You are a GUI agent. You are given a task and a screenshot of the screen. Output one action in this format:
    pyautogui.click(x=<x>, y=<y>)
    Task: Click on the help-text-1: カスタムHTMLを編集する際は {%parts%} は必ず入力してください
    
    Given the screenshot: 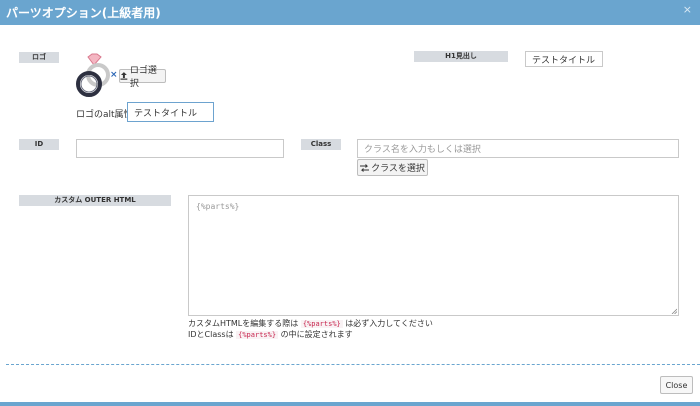 What is the action you would take?
    pyautogui.click(x=310, y=323)
    